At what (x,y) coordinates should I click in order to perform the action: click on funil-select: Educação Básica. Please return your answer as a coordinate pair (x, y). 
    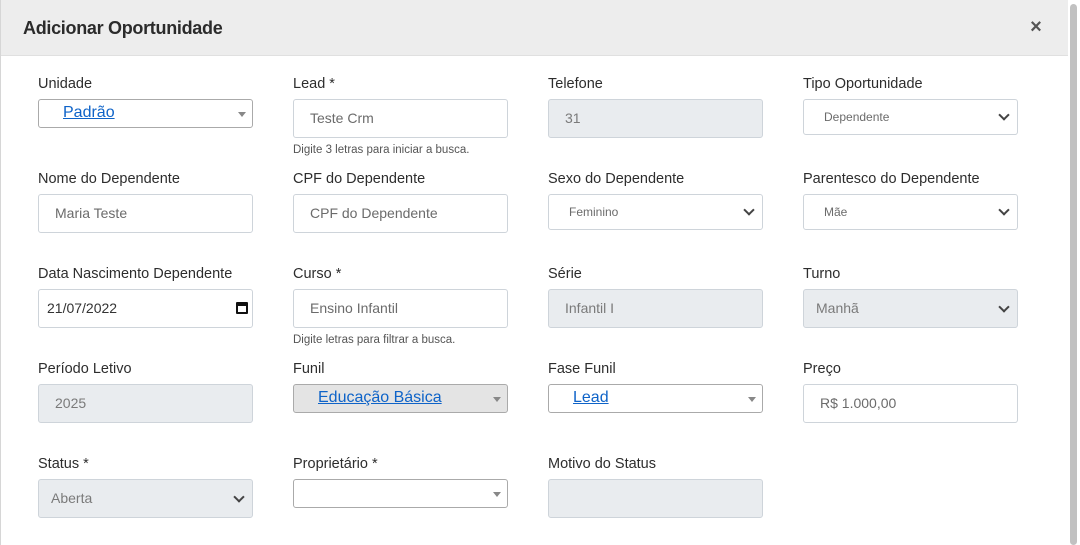
    Looking at the image, I should click on (400, 398).